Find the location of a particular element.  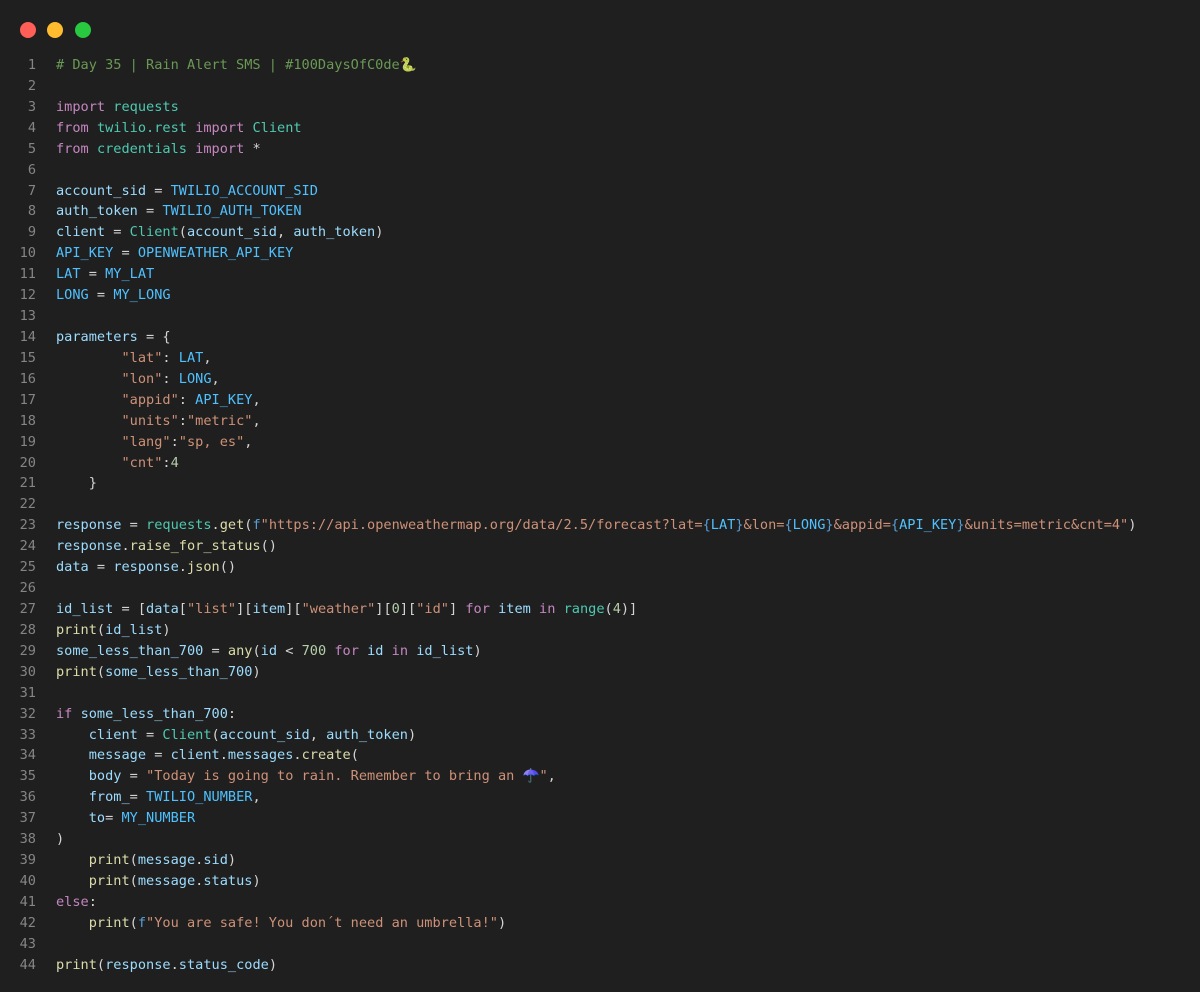

code-text: import requests is located at coordinates (117, 107).